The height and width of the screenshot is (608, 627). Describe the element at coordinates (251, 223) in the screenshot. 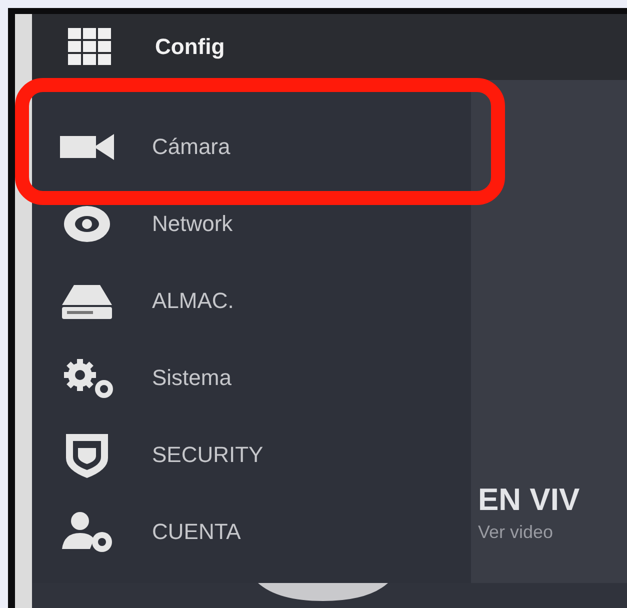

I see `menu-item: Network` at that location.